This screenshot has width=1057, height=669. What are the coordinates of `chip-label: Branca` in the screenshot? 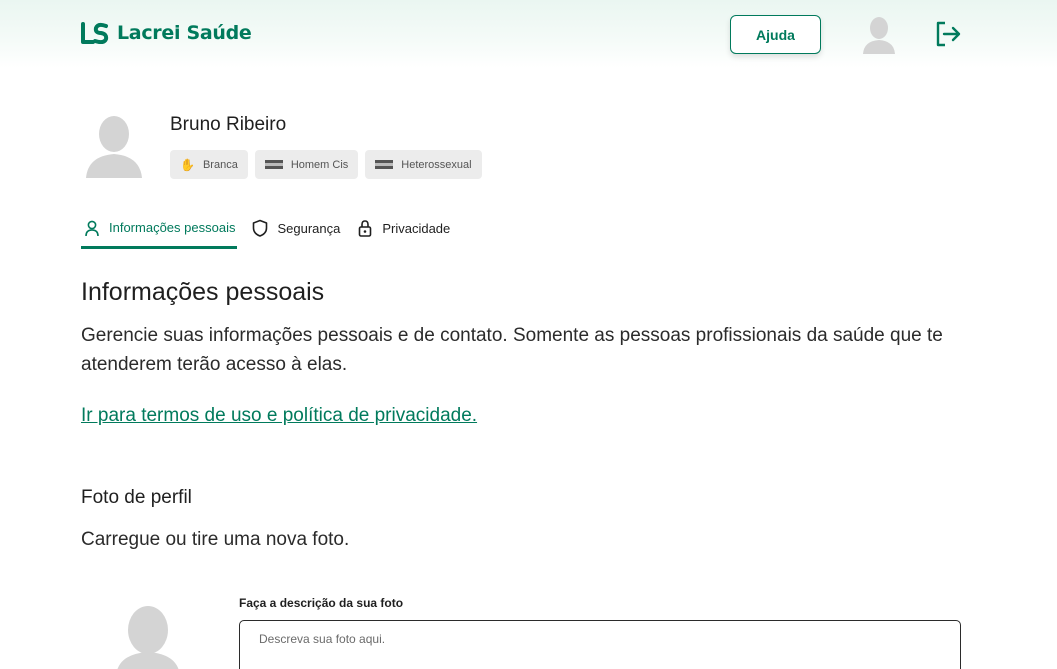 It's located at (220, 164).